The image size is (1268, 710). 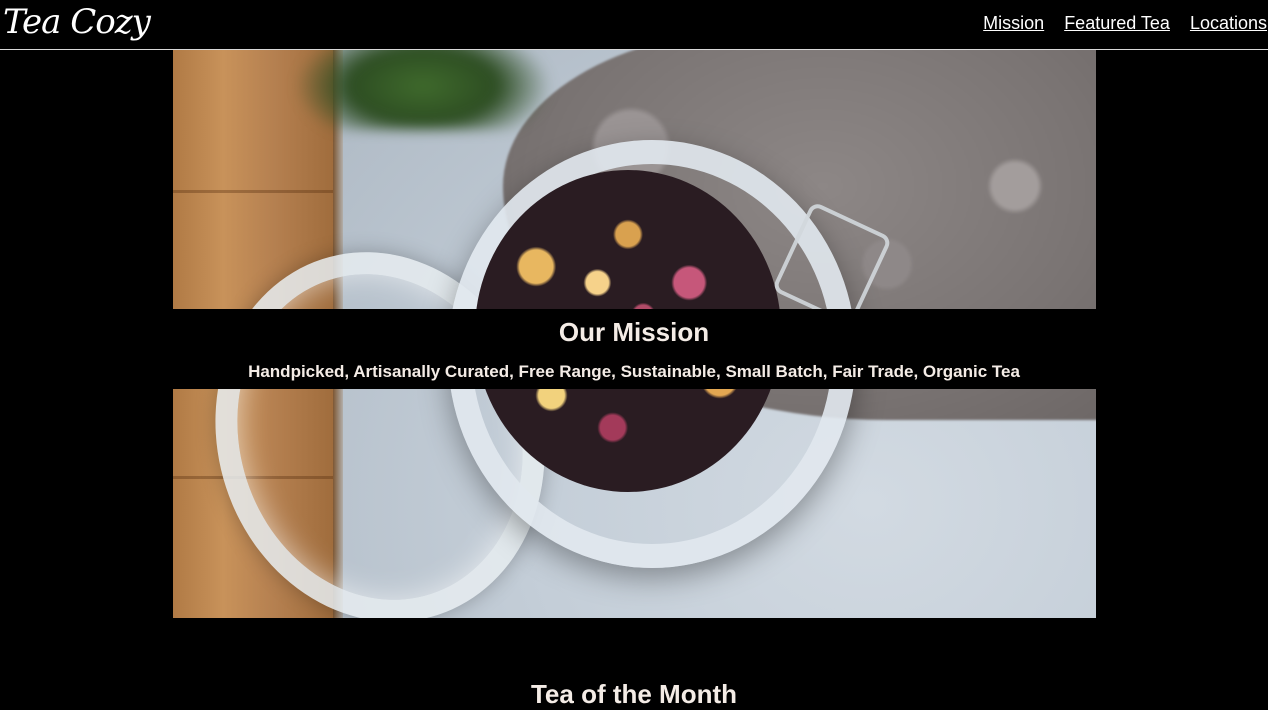 I want to click on nav-link-featured-tea: Featured Tea, so click(x=1117, y=23).